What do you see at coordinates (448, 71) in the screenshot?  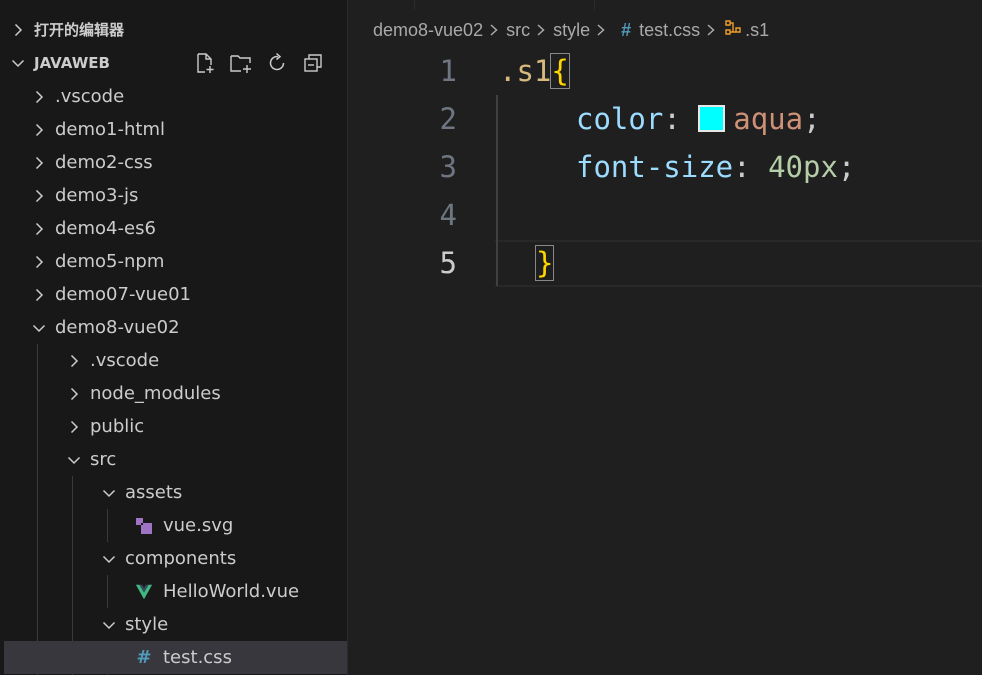 I see `line-number: 1` at bounding box center [448, 71].